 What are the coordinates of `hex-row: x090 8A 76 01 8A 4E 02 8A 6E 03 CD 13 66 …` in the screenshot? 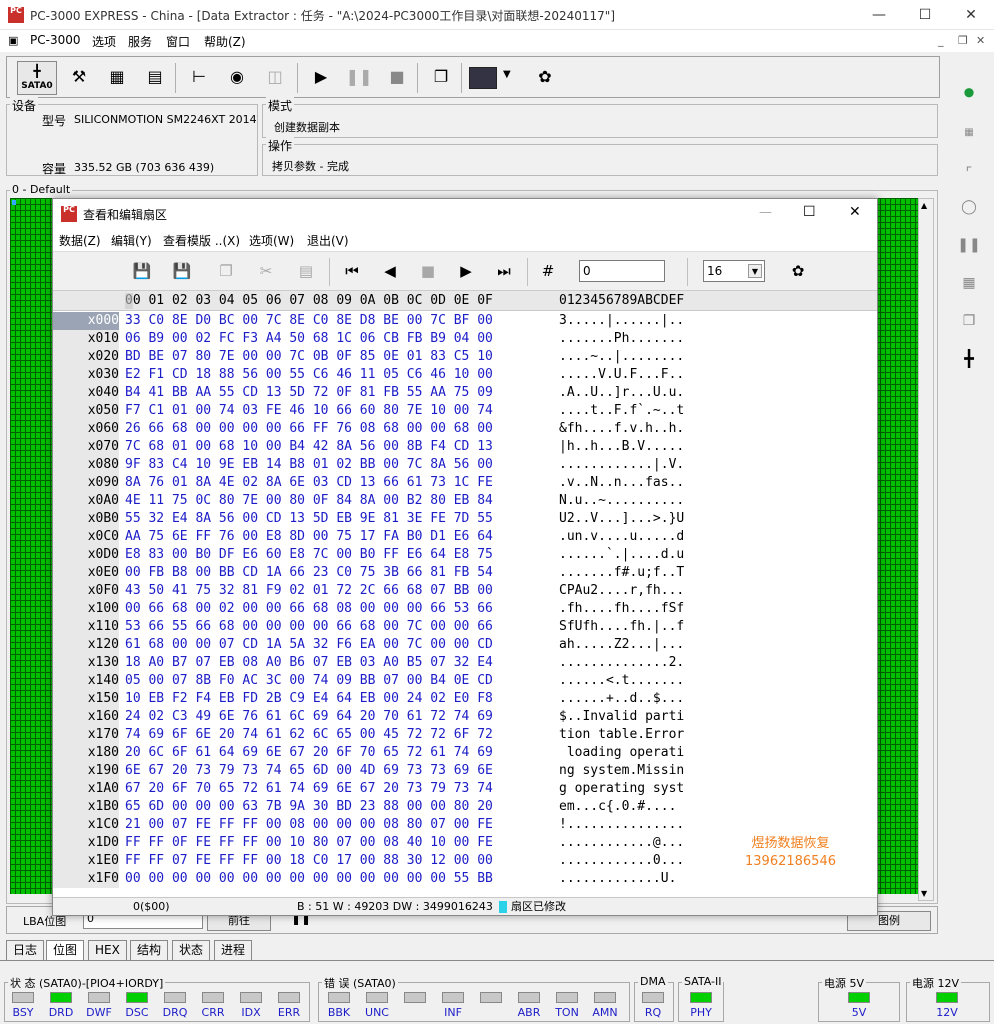 It's located at (465, 483).